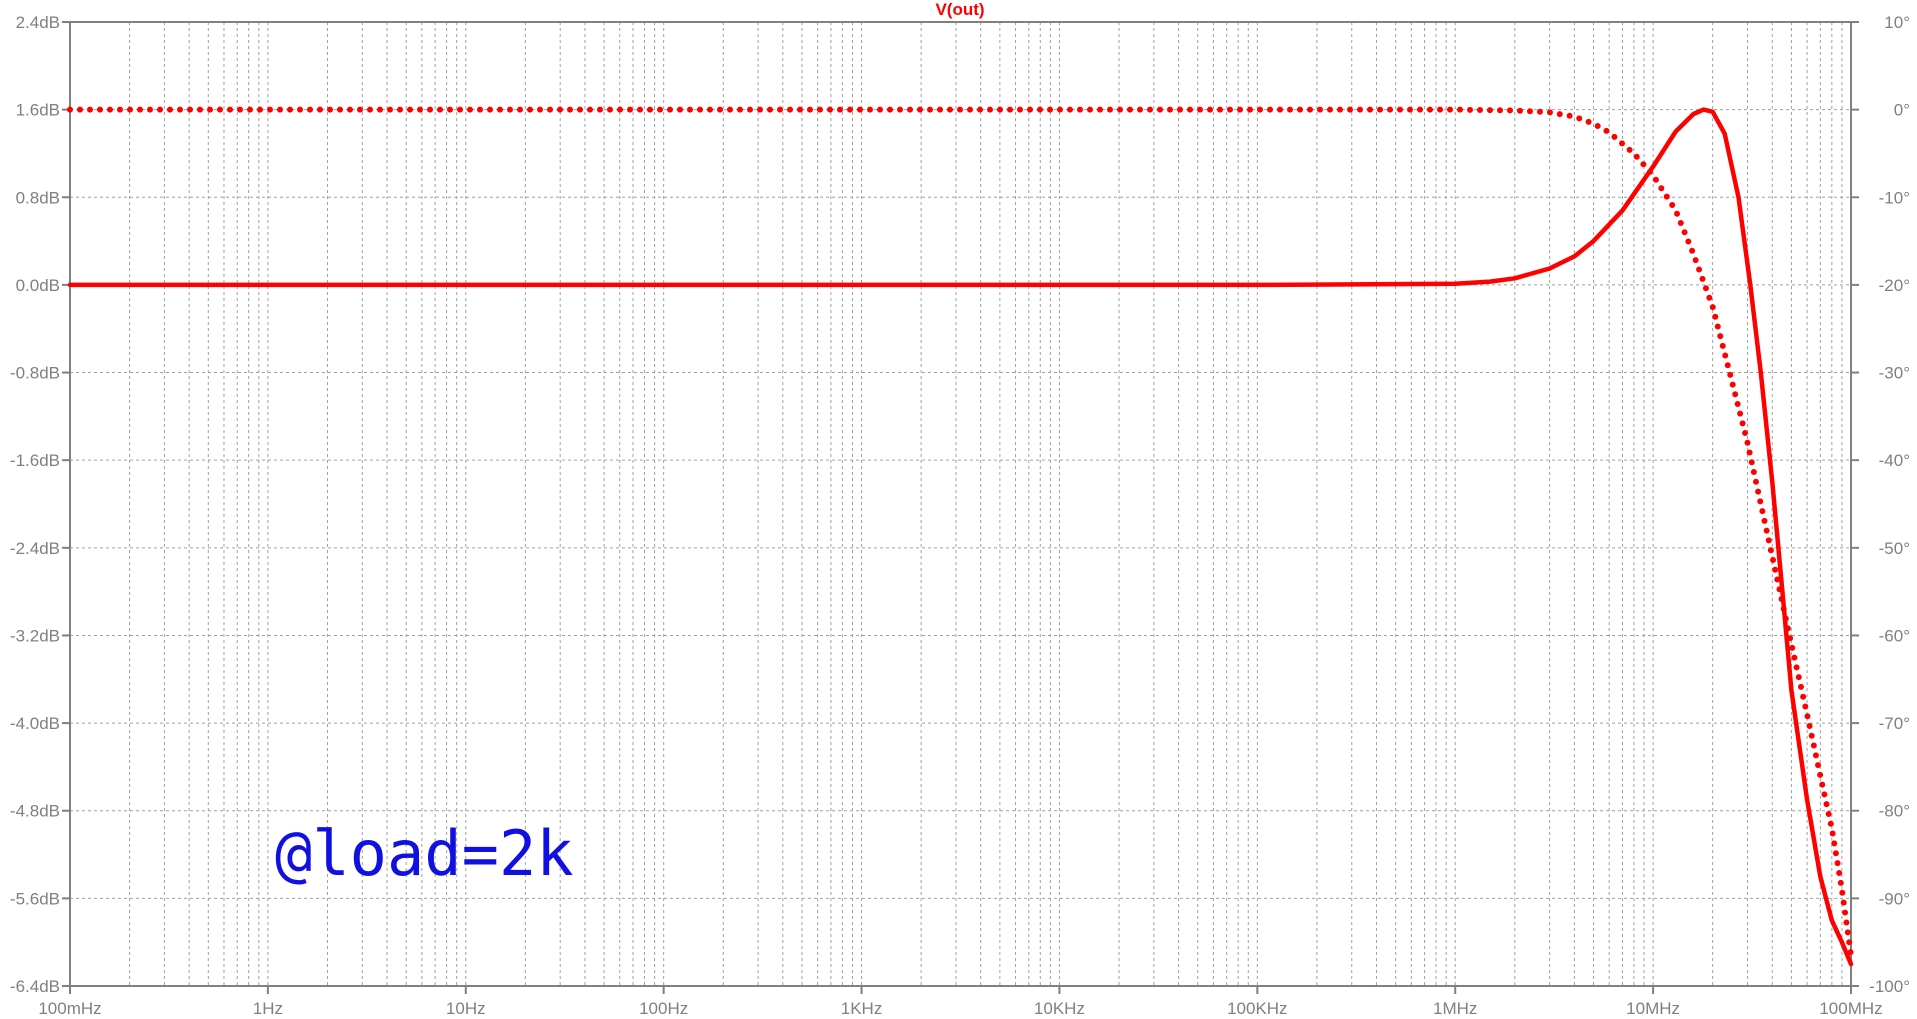  What do you see at coordinates (35, 373) in the screenshot?
I see `left-tick-label: -0.8dB` at bounding box center [35, 373].